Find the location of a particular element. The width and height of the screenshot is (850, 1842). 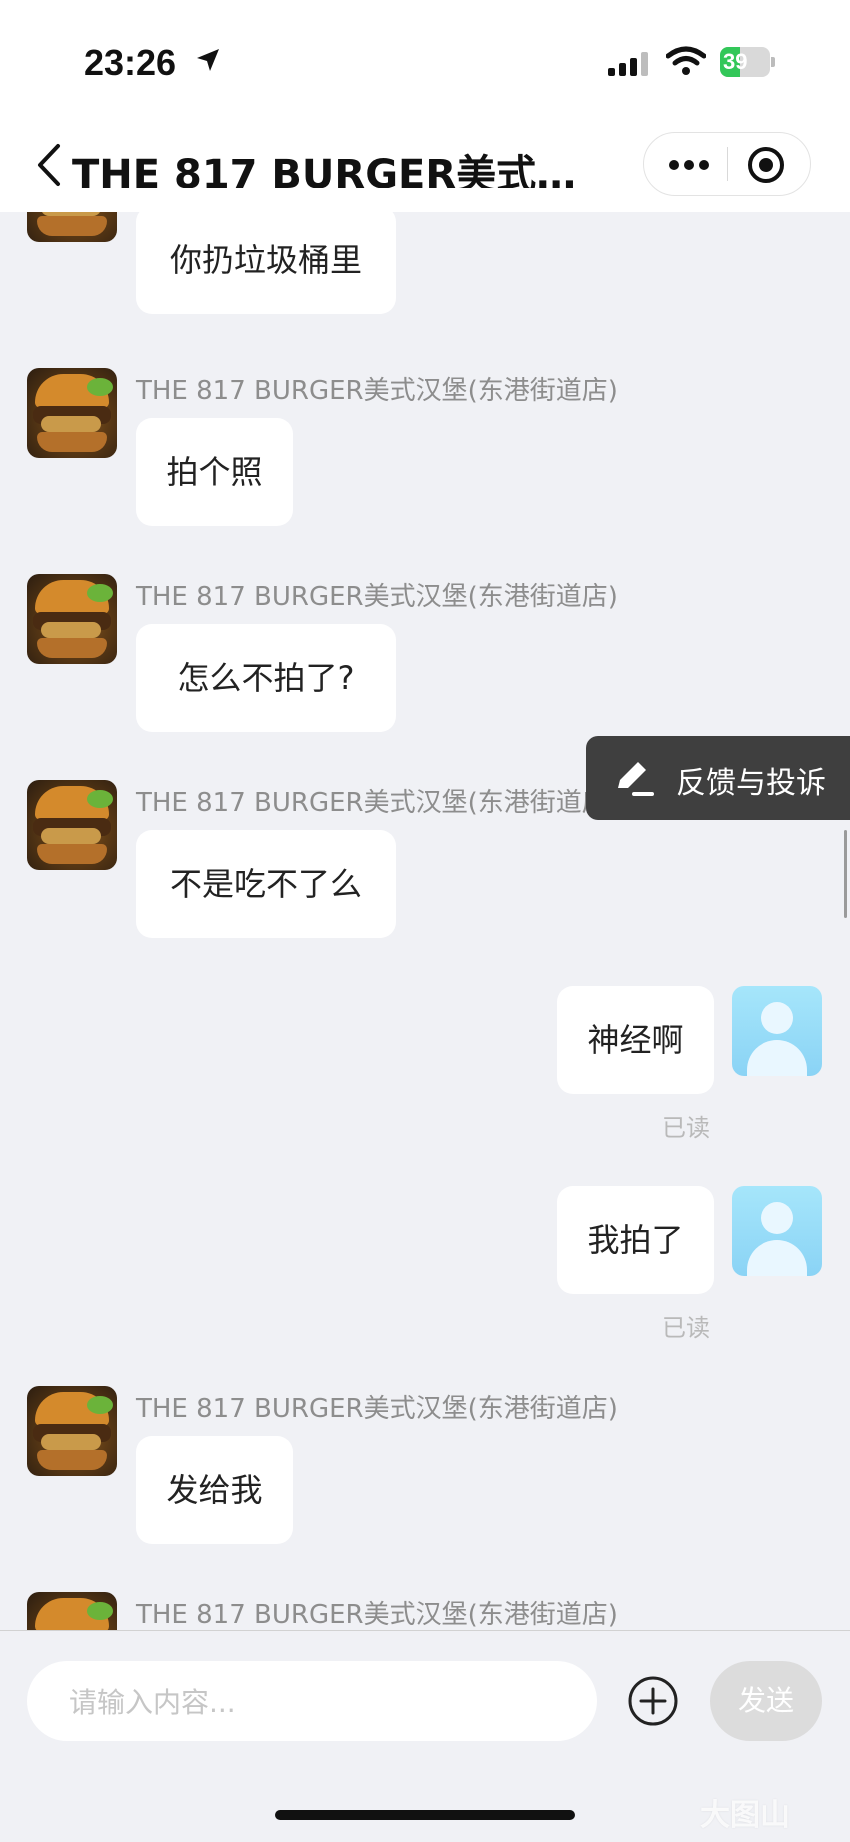

status-time: 23:26 is located at coordinates (130, 62).